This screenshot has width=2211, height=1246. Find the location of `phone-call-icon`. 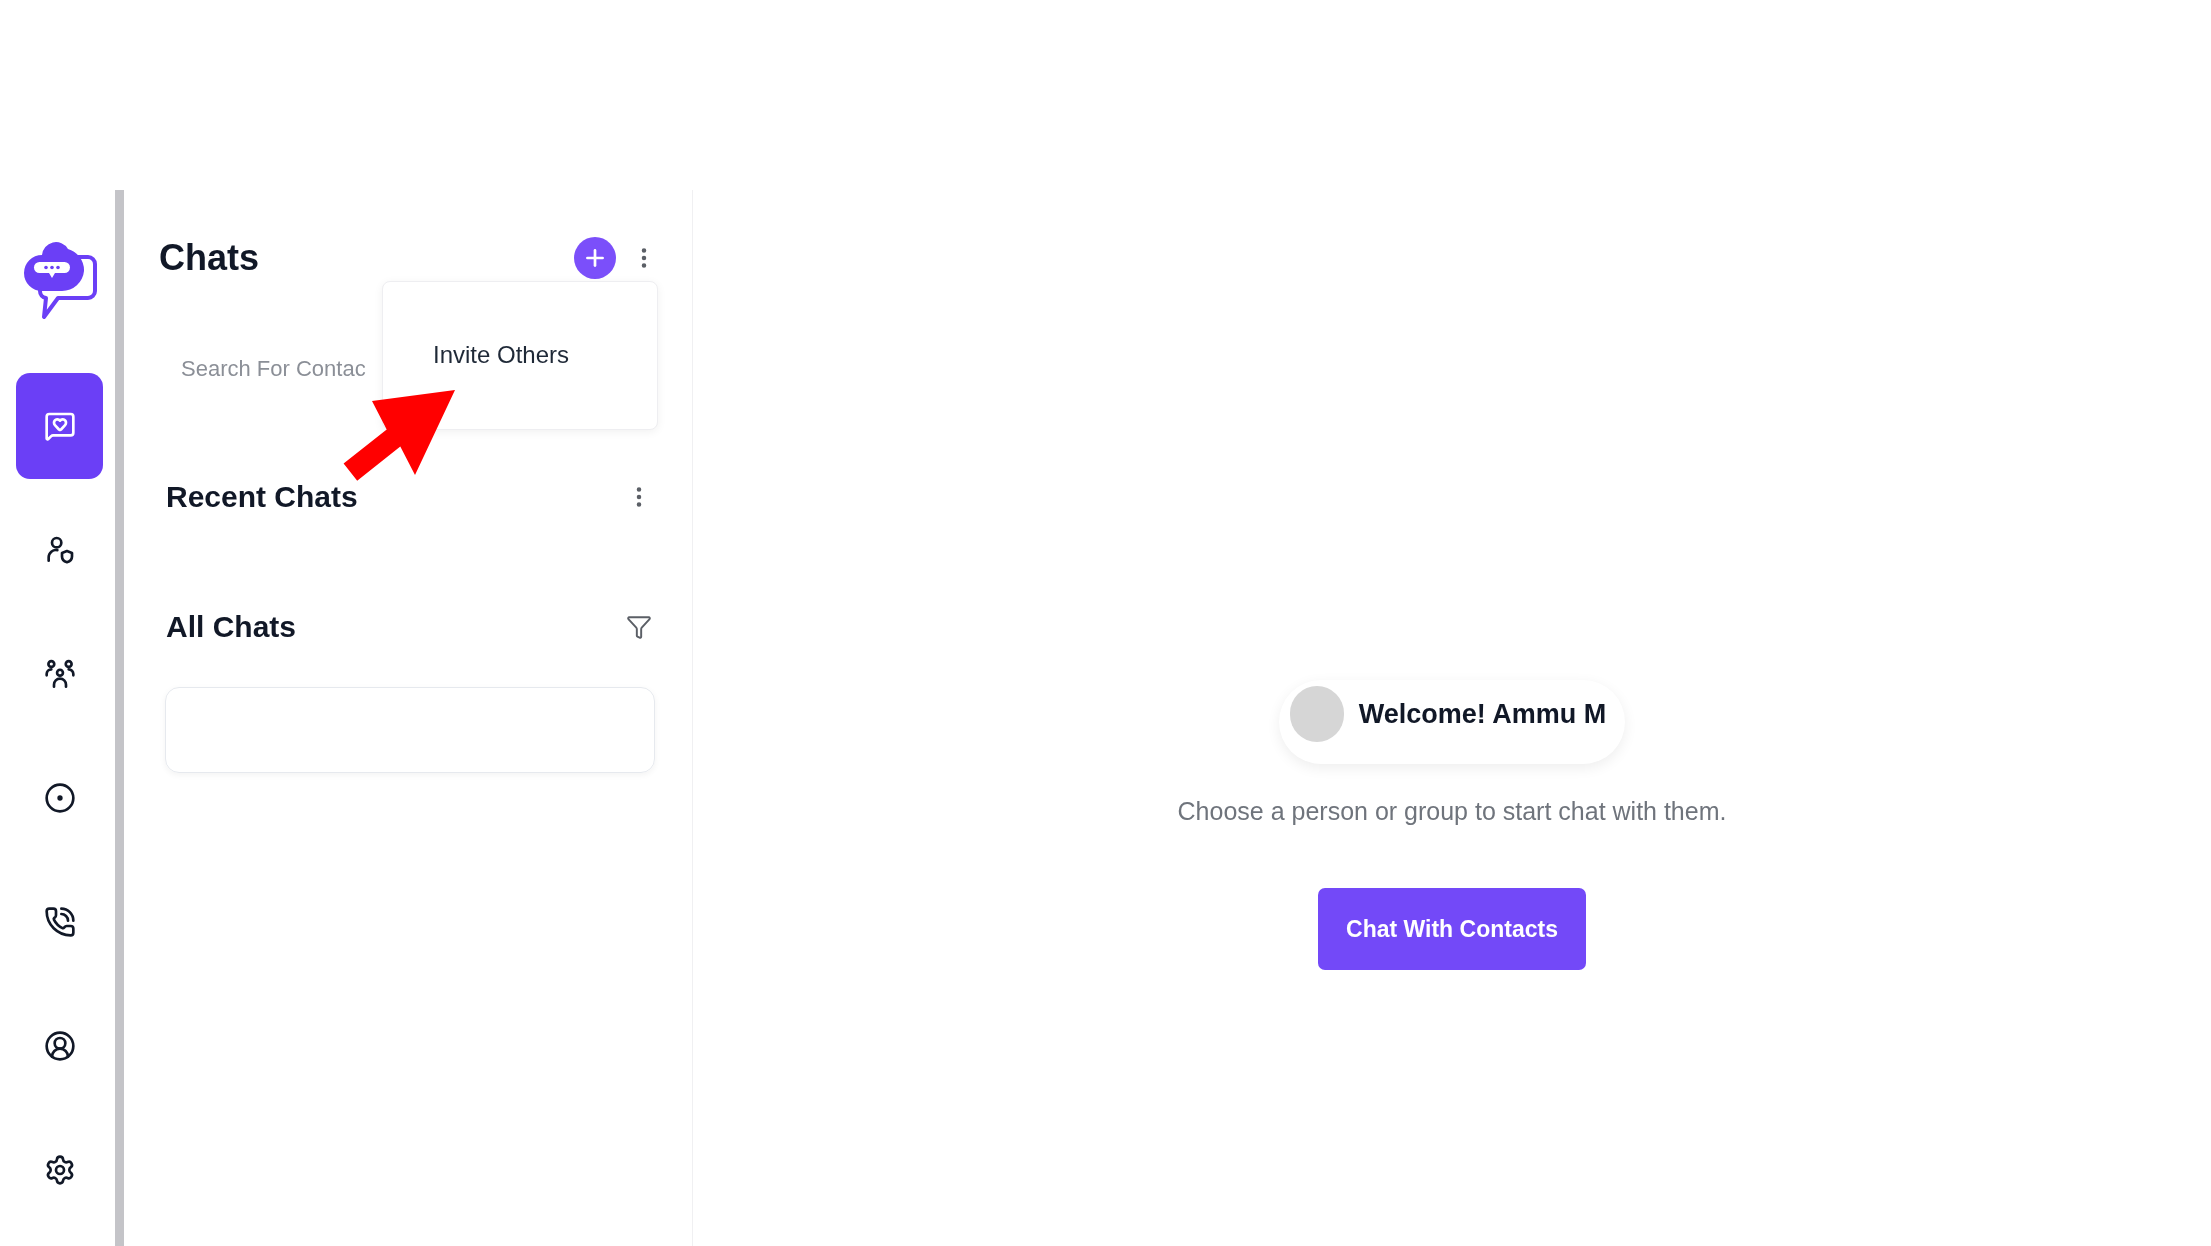

phone-call-icon is located at coordinates (59, 922).